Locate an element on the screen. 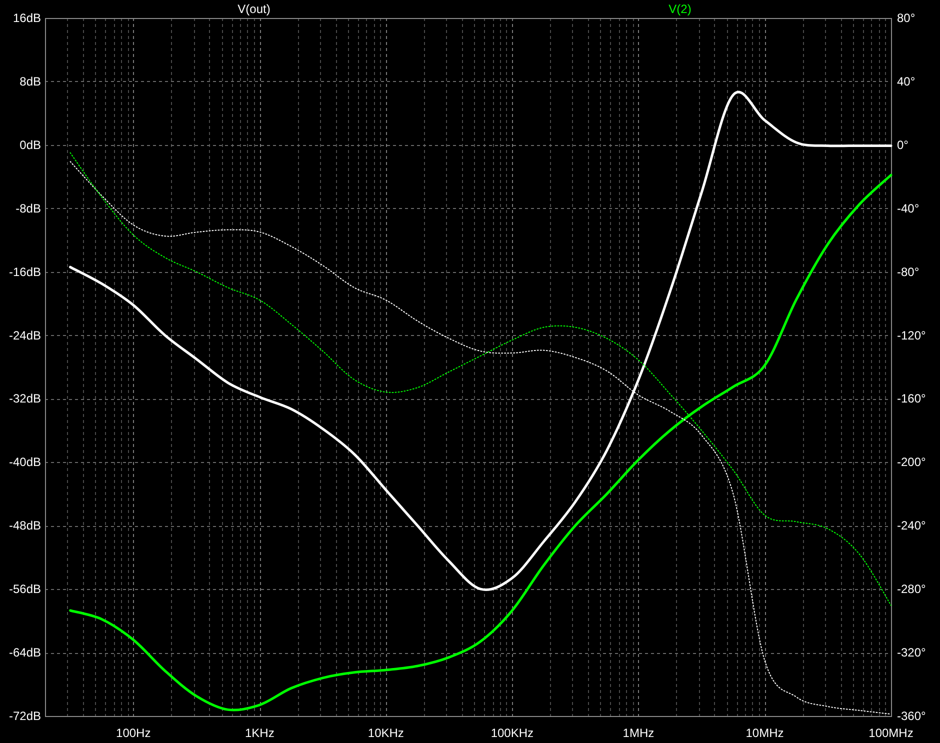 The image size is (940, 743). axis-tick-label: 100MHz is located at coordinates (891, 733).